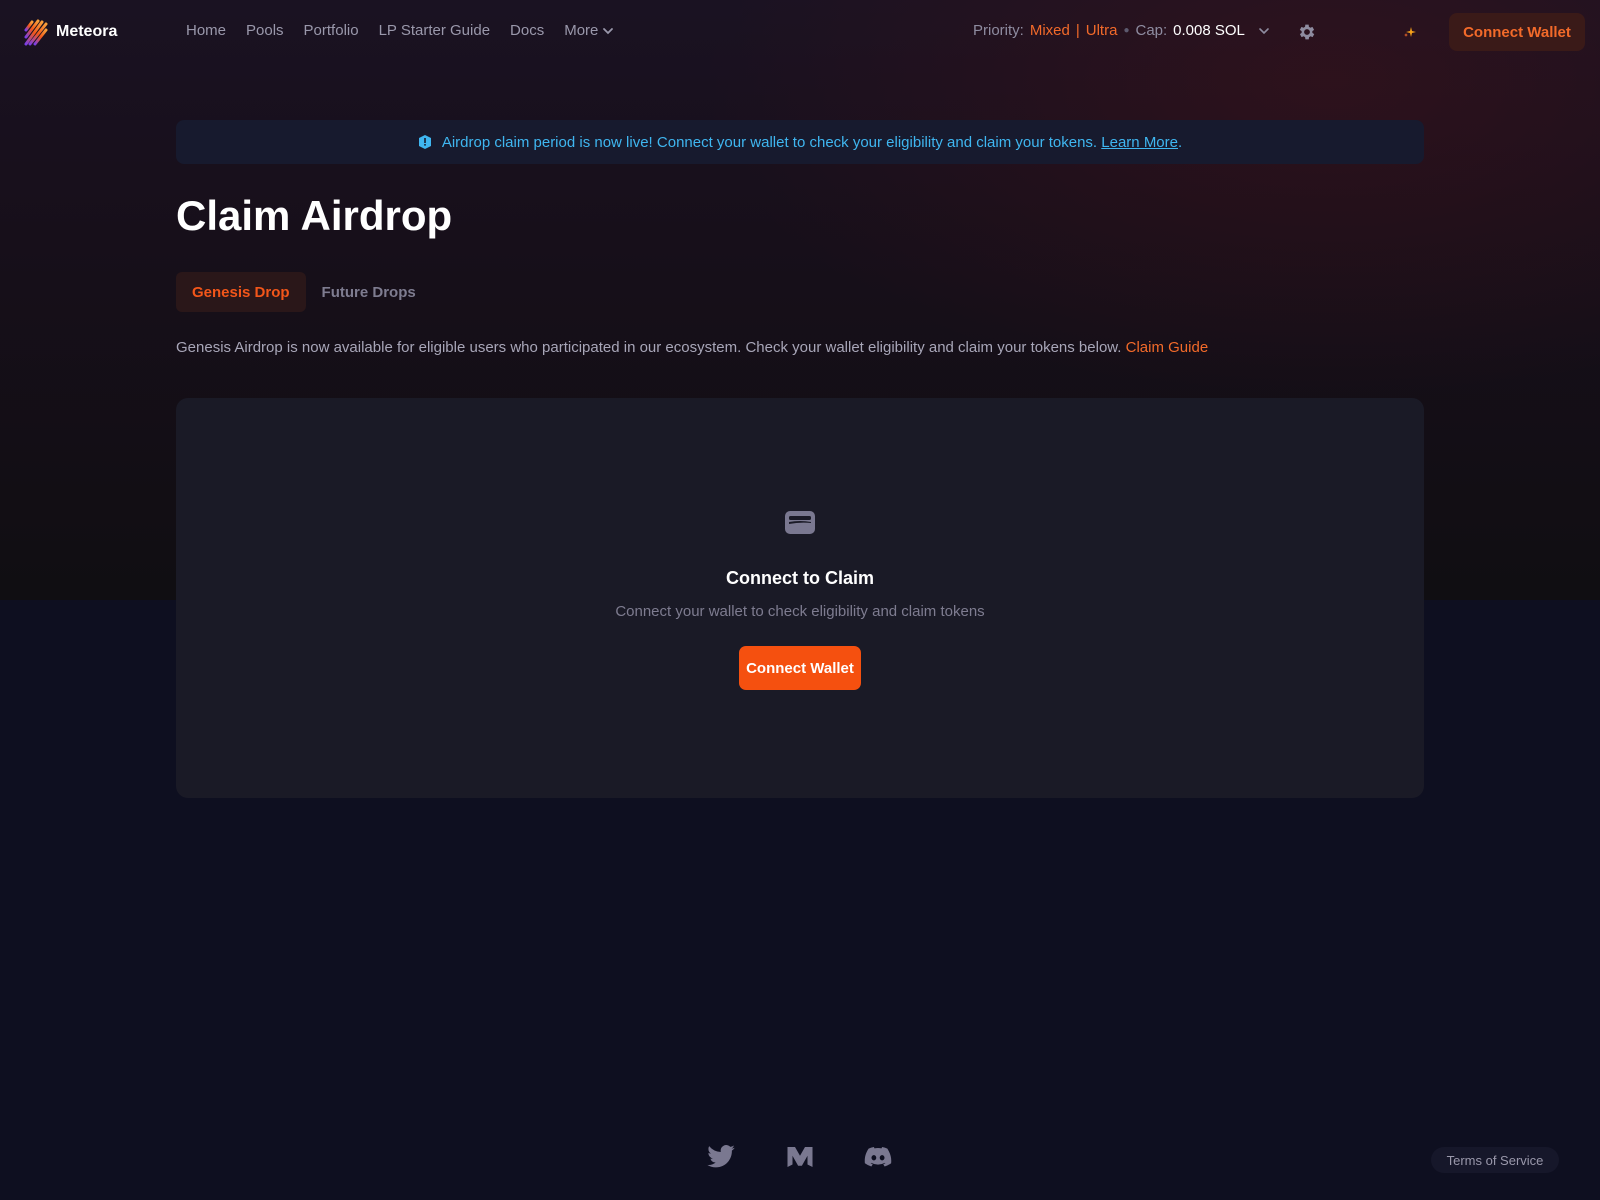 The height and width of the screenshot is (1200, 1600). Describe the element at coordinates (314, 215) in the screenshot. I see `page-title: Claim Airdrop` at that location.